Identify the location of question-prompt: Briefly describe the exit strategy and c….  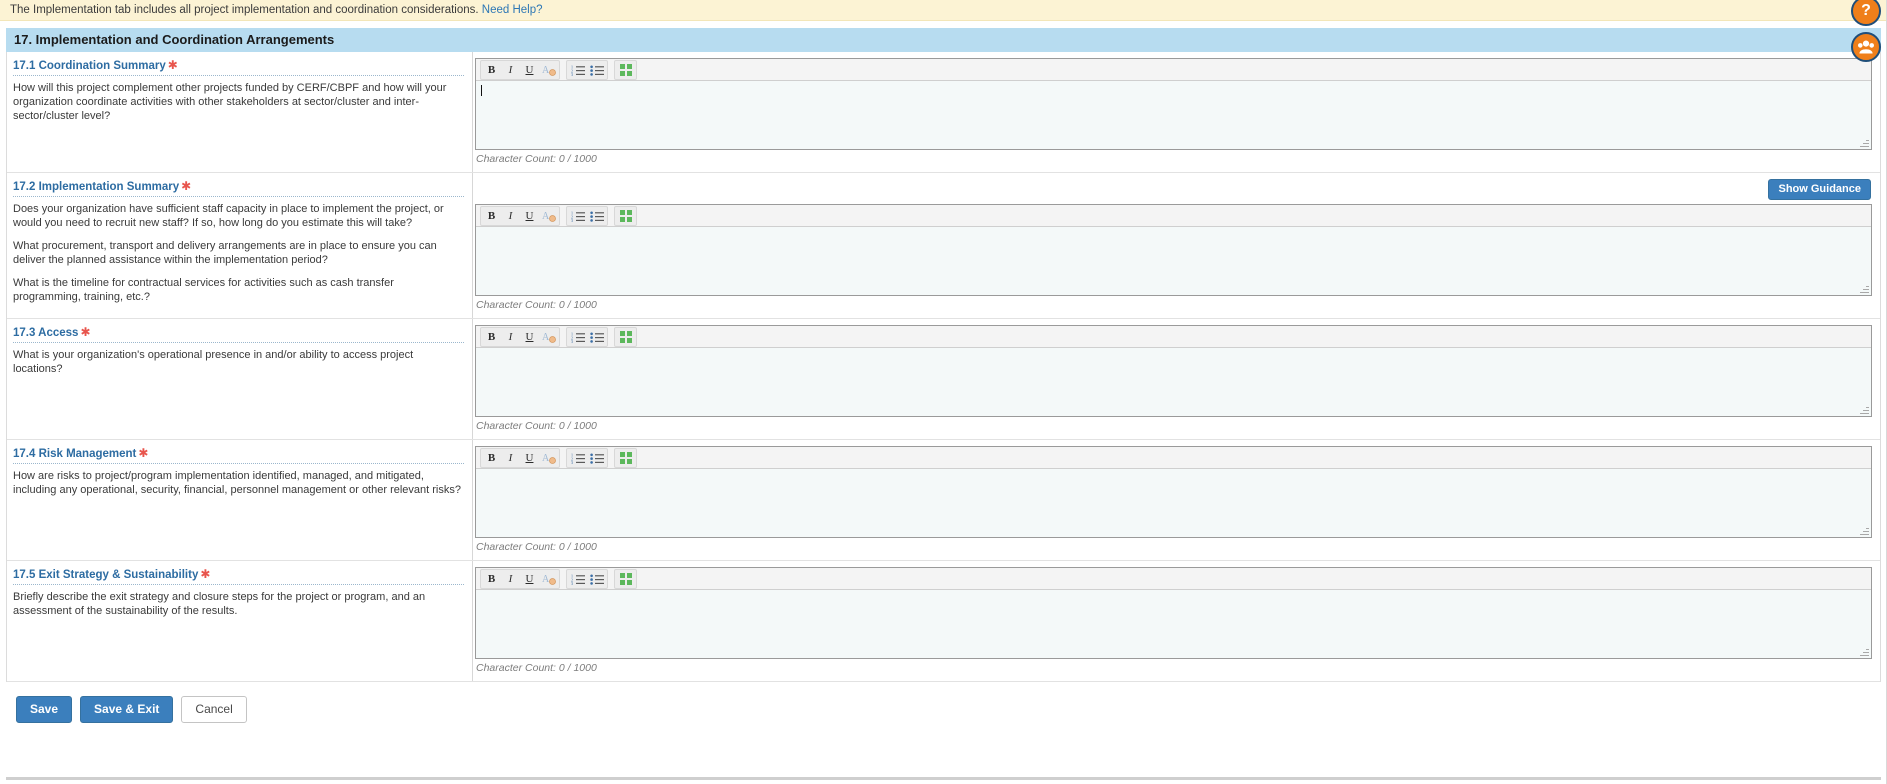
(219, 604).